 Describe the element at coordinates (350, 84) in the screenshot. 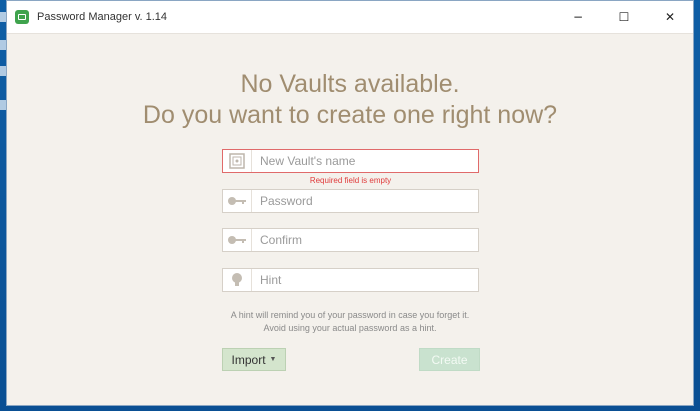

I see `heading-line-1: No Vaults available.` at that location.